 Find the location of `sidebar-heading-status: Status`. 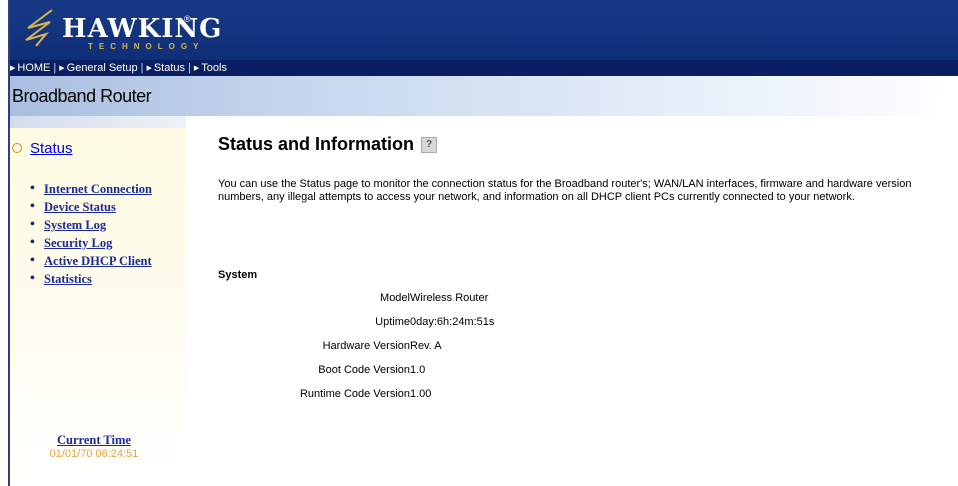

sidebar-heading-status: Status is located at coordinates (42, 148).